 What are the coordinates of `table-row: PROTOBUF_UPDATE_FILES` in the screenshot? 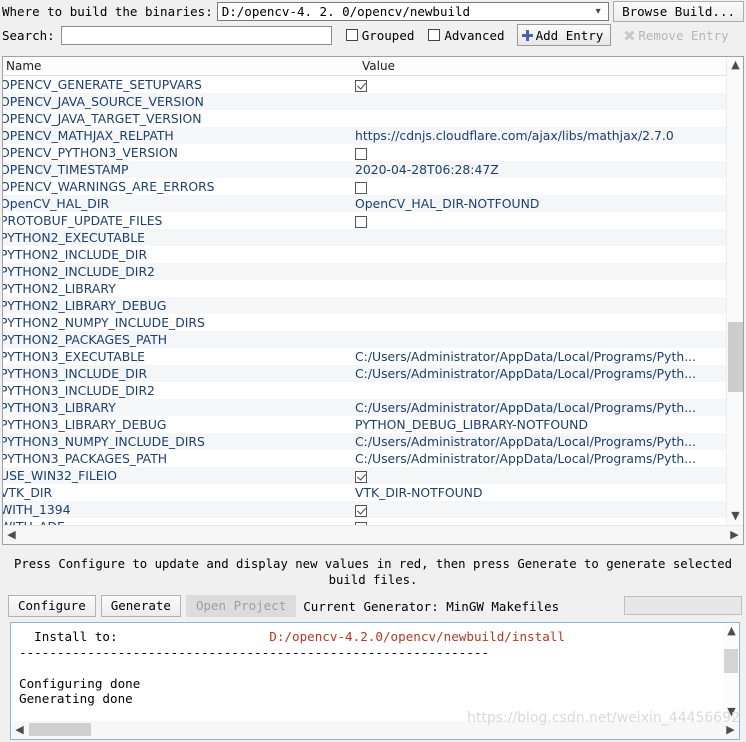 It's located at (373, 220).